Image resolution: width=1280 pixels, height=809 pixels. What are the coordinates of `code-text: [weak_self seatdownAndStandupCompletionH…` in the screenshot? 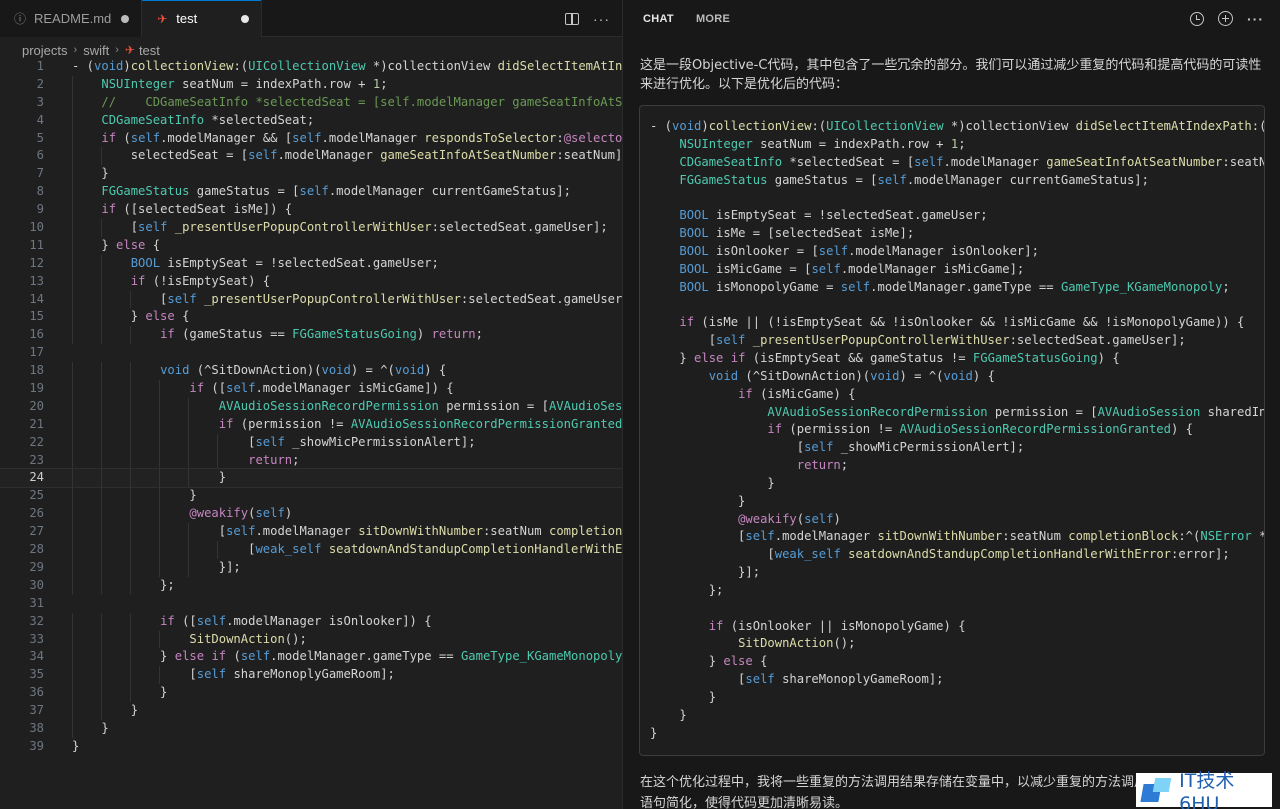 It's located at (334, 550).